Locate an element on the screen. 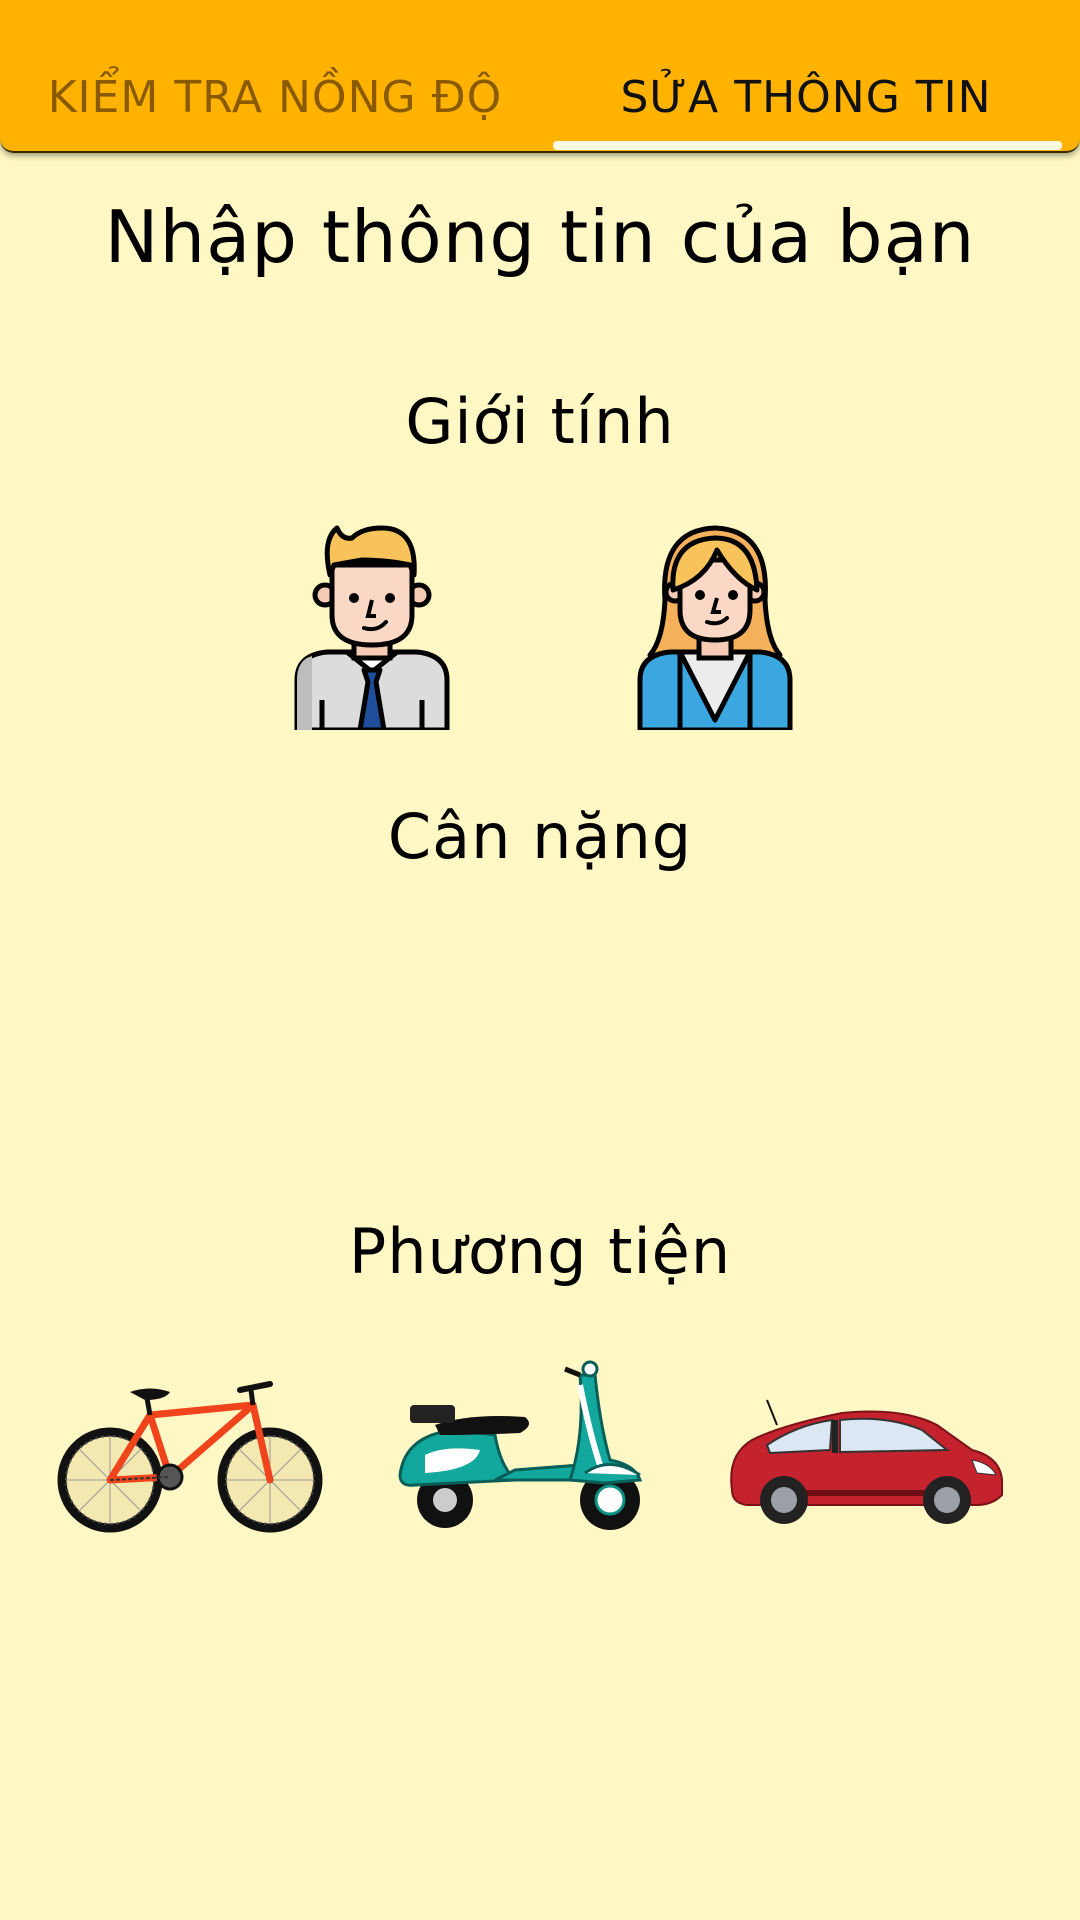 The width and height of the screenshot is (1080, 1920). page-title: Nhập thông tin của bạn is located at coordinates (540, 237).